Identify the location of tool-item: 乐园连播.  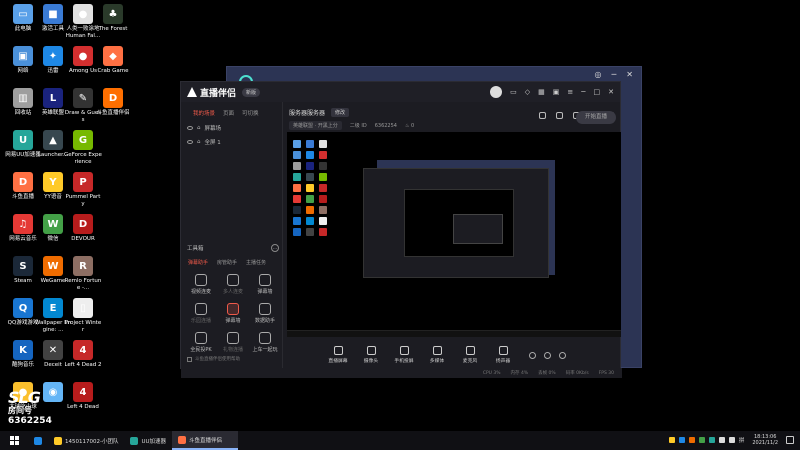
(201, 313).